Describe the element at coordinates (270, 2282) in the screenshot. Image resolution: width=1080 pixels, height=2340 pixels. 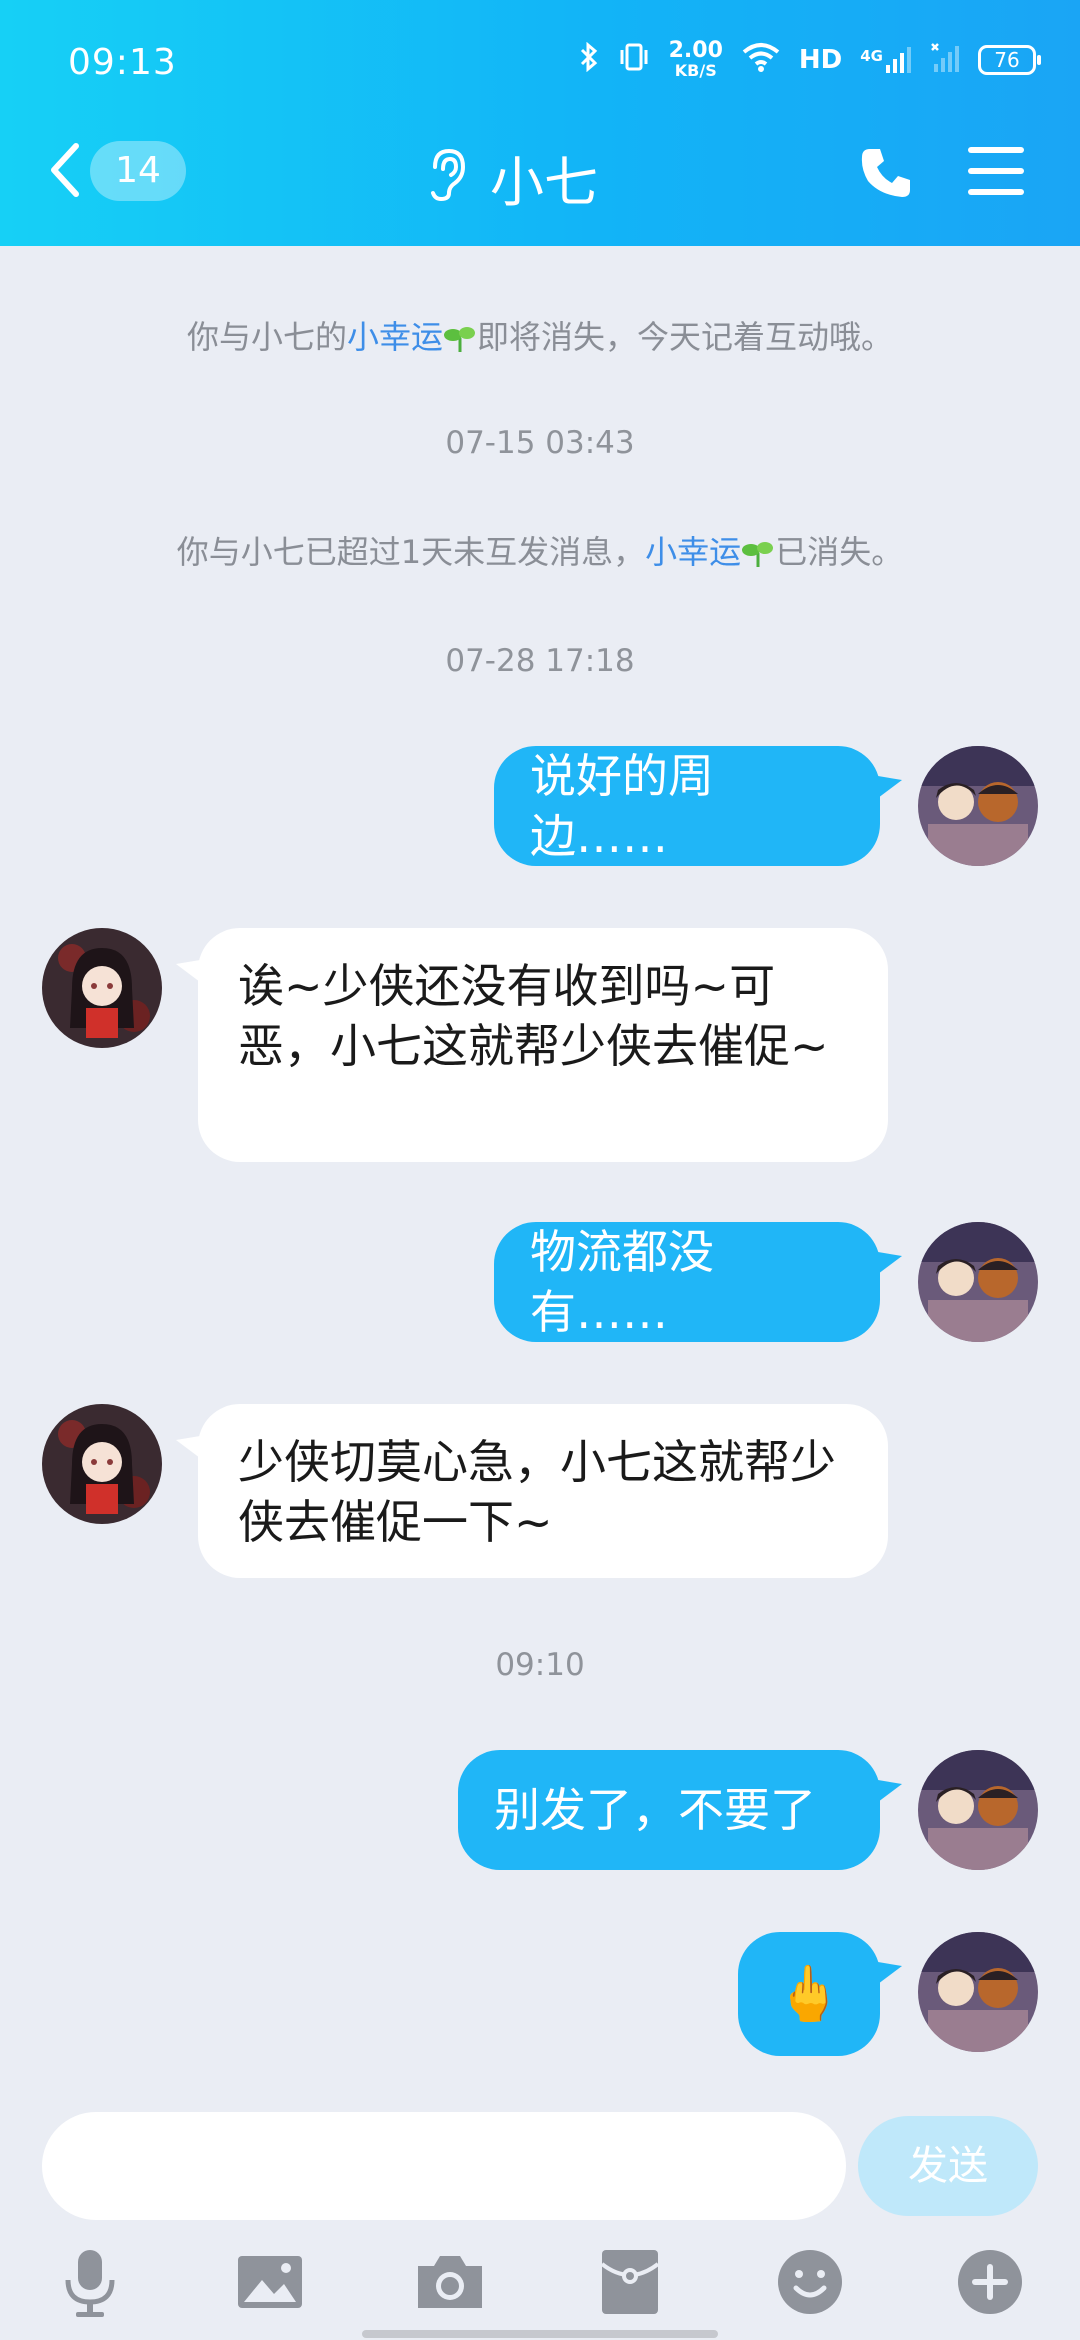
I see `image-icon` at that location.